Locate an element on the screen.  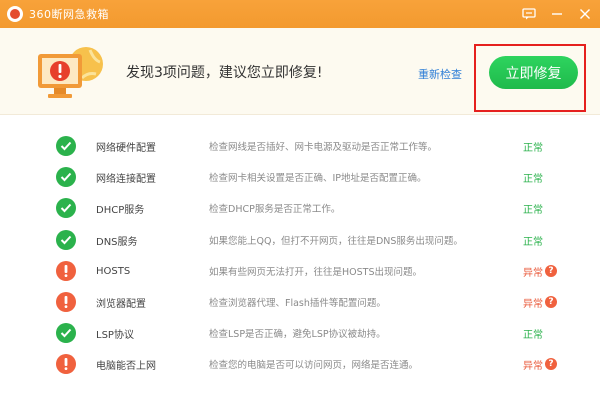
rescan-link: 重新检查 is located at coordinates (440, 74).